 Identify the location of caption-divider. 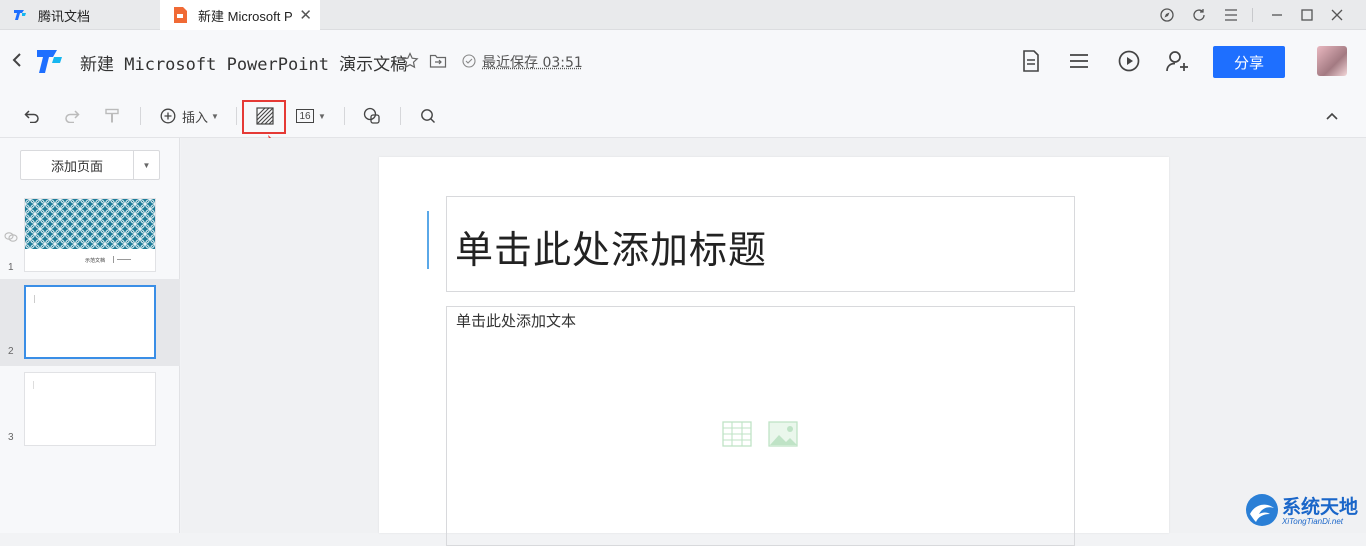
(113, 259).